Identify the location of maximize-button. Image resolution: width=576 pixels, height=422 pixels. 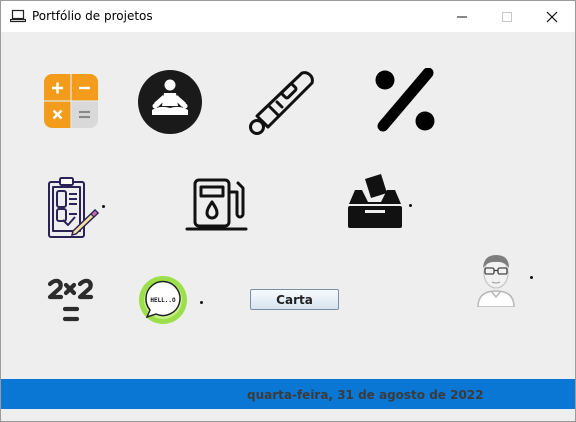
(506, 16).